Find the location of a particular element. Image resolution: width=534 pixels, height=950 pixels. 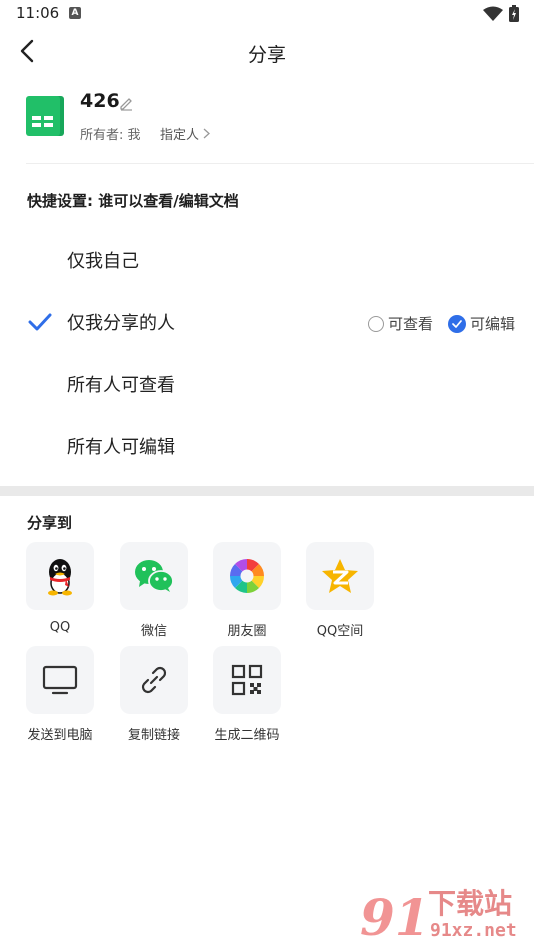

watermark-text: 下载站 is located at coordinates (470, 903).